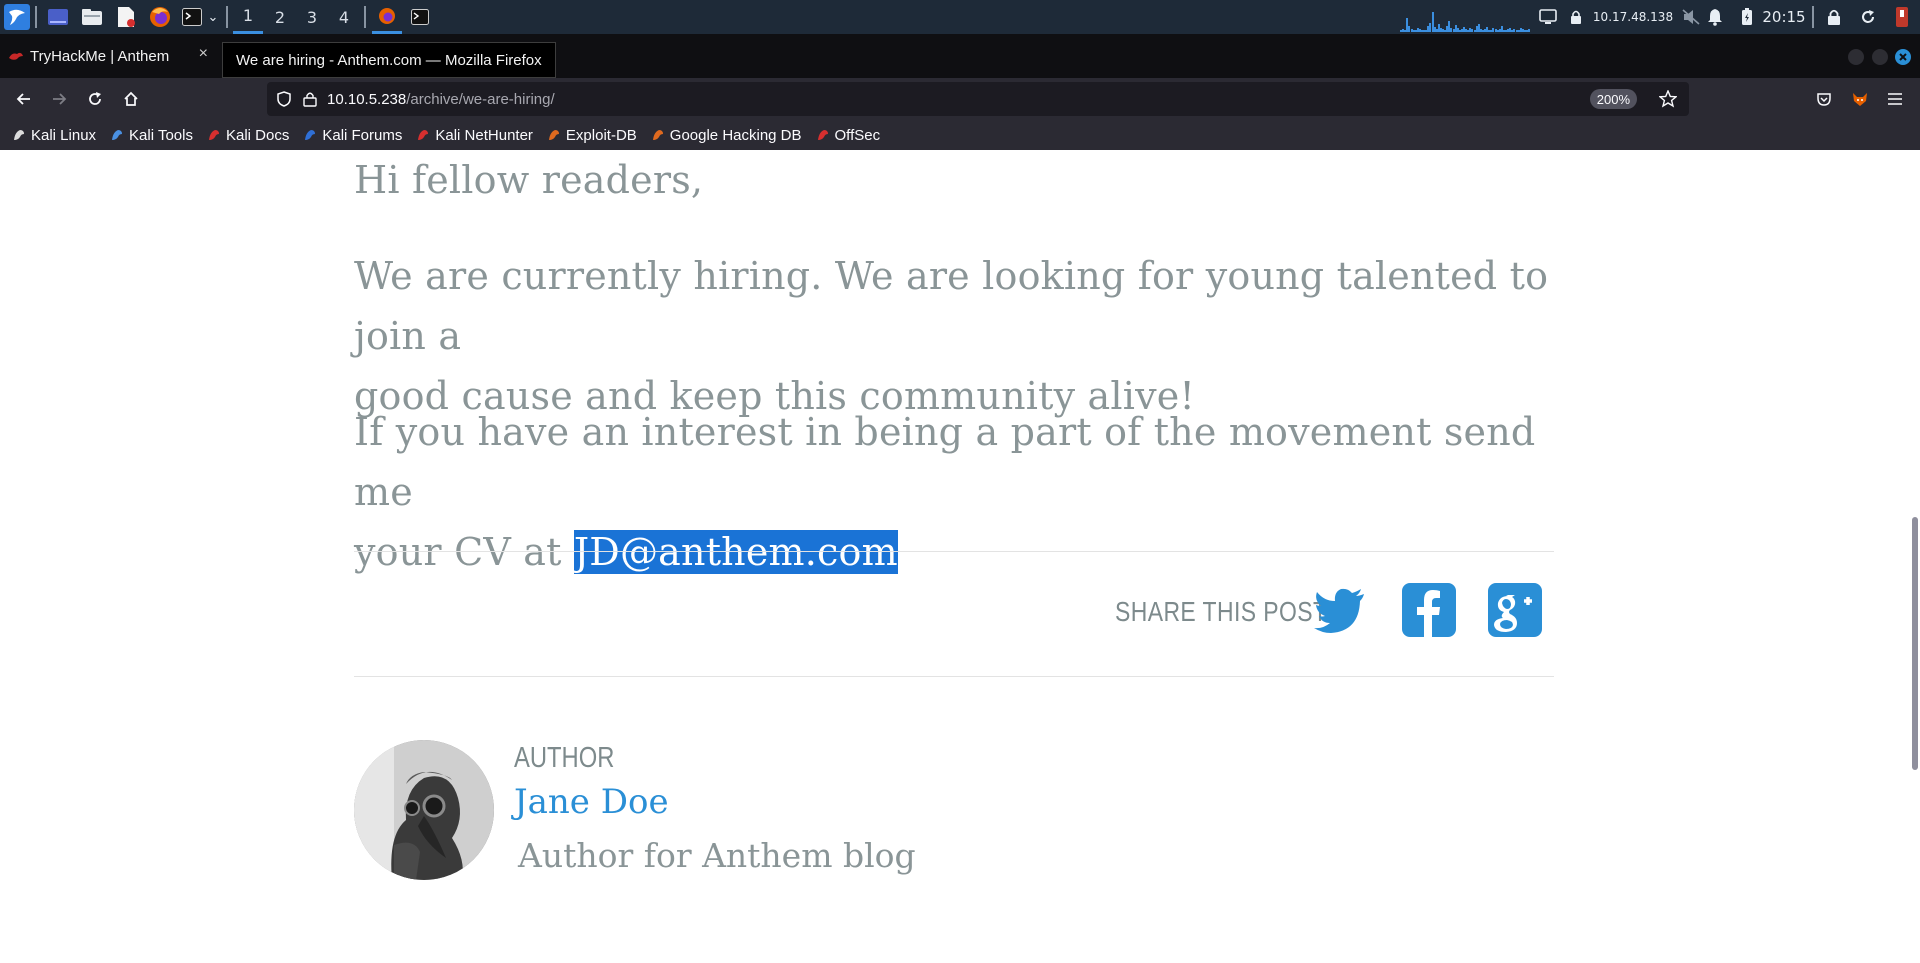  I want to click on bookmark-item: Kali Tools, so click(151, 135).